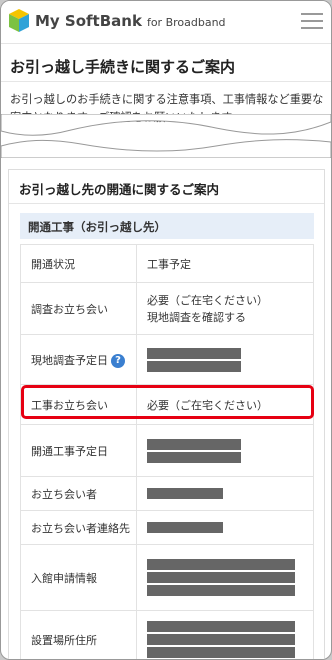 The height and width of the screenshot is (660, 332). What do you see at coordinates (118, 360) in the screenshot?
I see `help-icon: ?` at bounding box center [118, 360].